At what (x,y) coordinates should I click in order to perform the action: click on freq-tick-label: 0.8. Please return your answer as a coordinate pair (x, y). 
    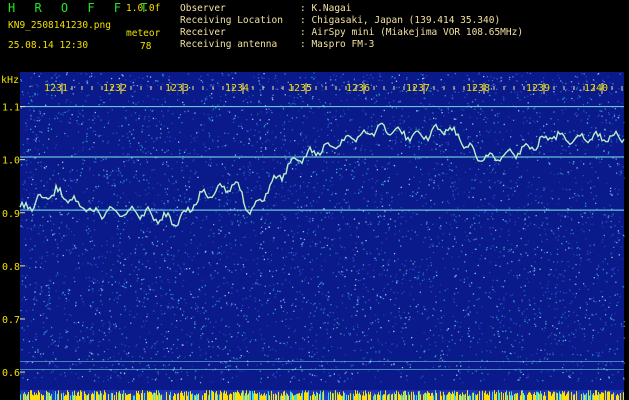
    Looking at the image, I should click on (11, 267).